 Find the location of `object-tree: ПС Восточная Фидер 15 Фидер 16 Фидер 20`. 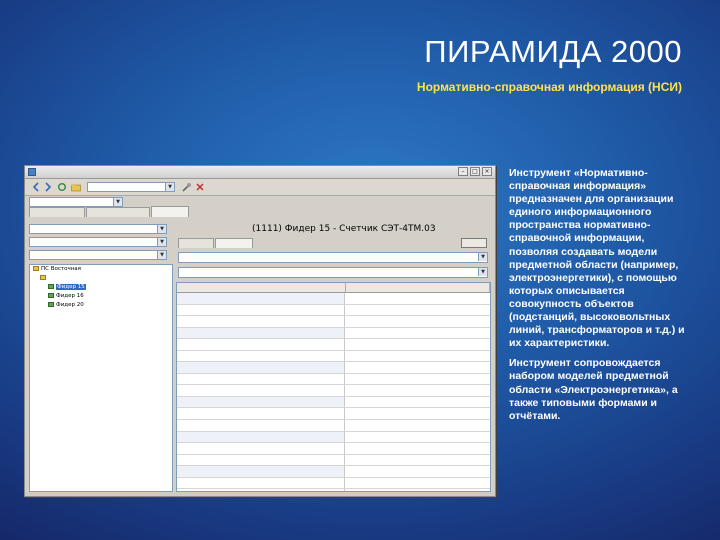

object-tree: ПС Восточная Фидер 15 Фидер 16 Фидер 20 is located at coordinates (101, 378).